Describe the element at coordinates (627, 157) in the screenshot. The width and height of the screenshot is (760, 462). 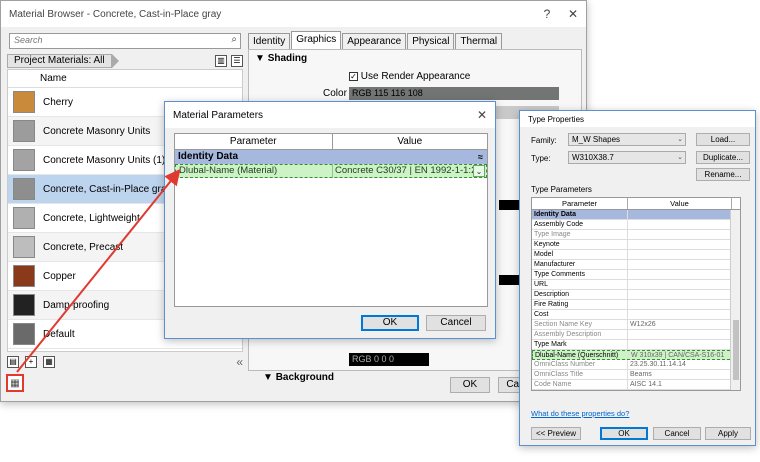
I see `type-select: W310X38.7 ⌄` at that location.